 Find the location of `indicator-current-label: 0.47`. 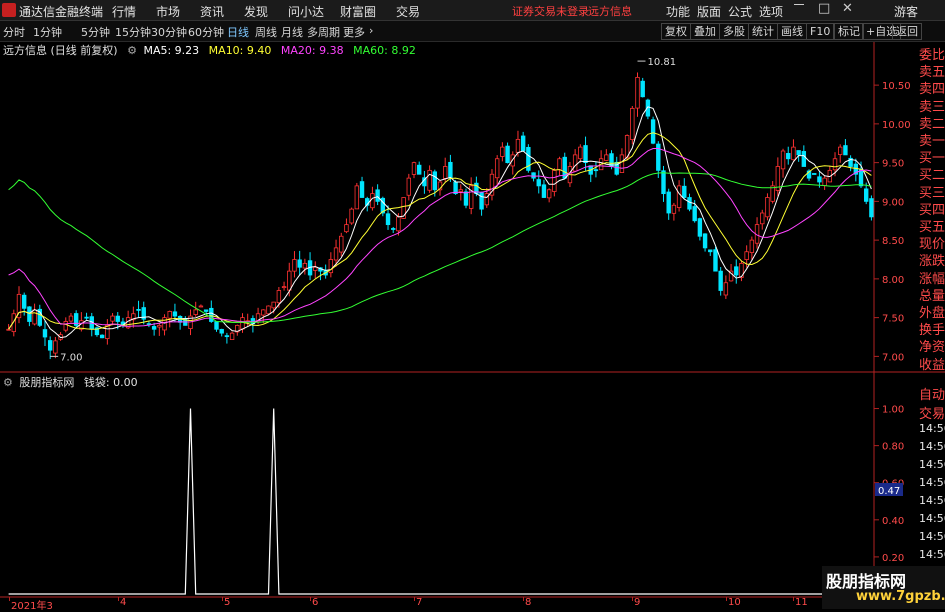

indicator-current-label: 0.47 is located at coordinates (889, 491).